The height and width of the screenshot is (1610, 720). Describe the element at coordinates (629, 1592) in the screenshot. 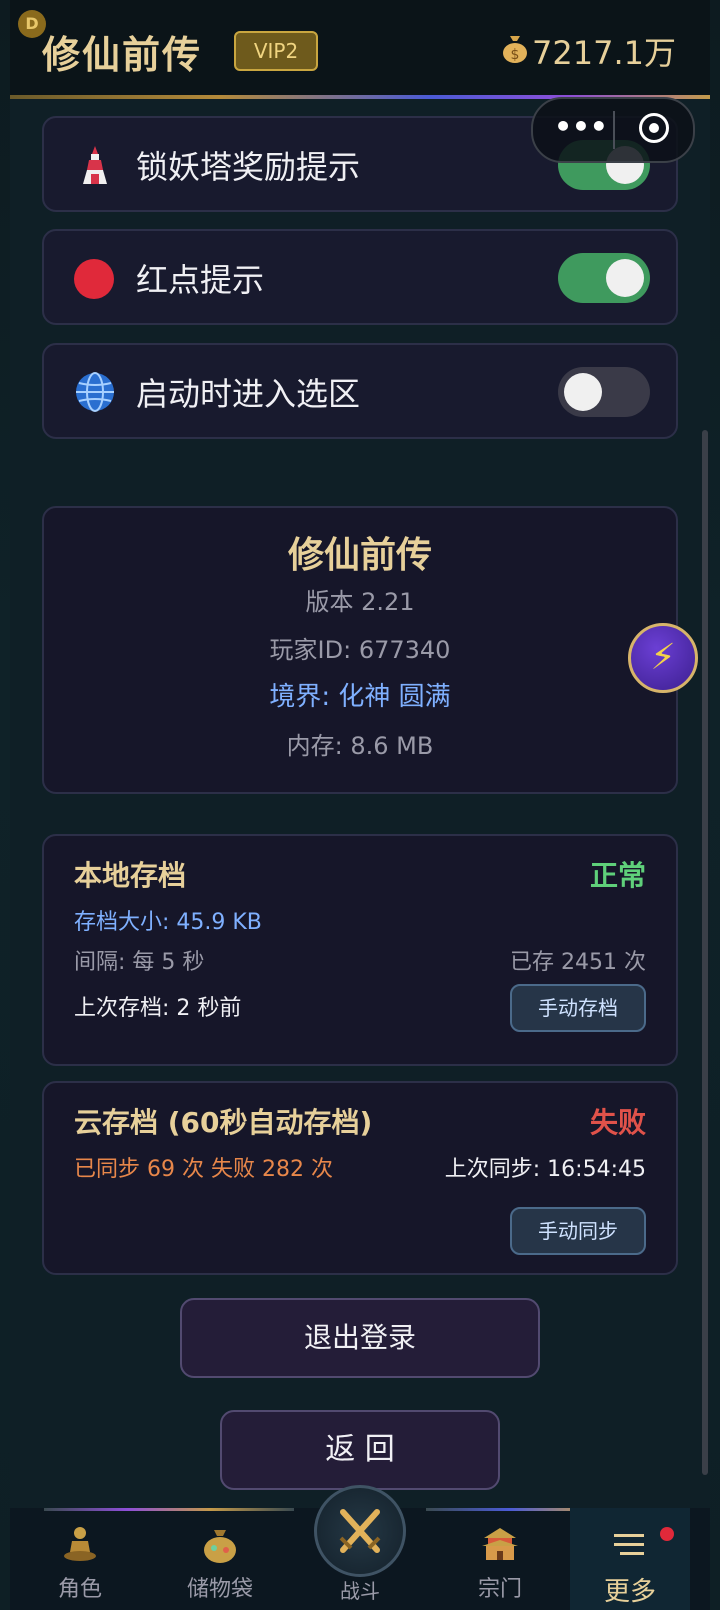

I see `tab-label: 更多` at that location.